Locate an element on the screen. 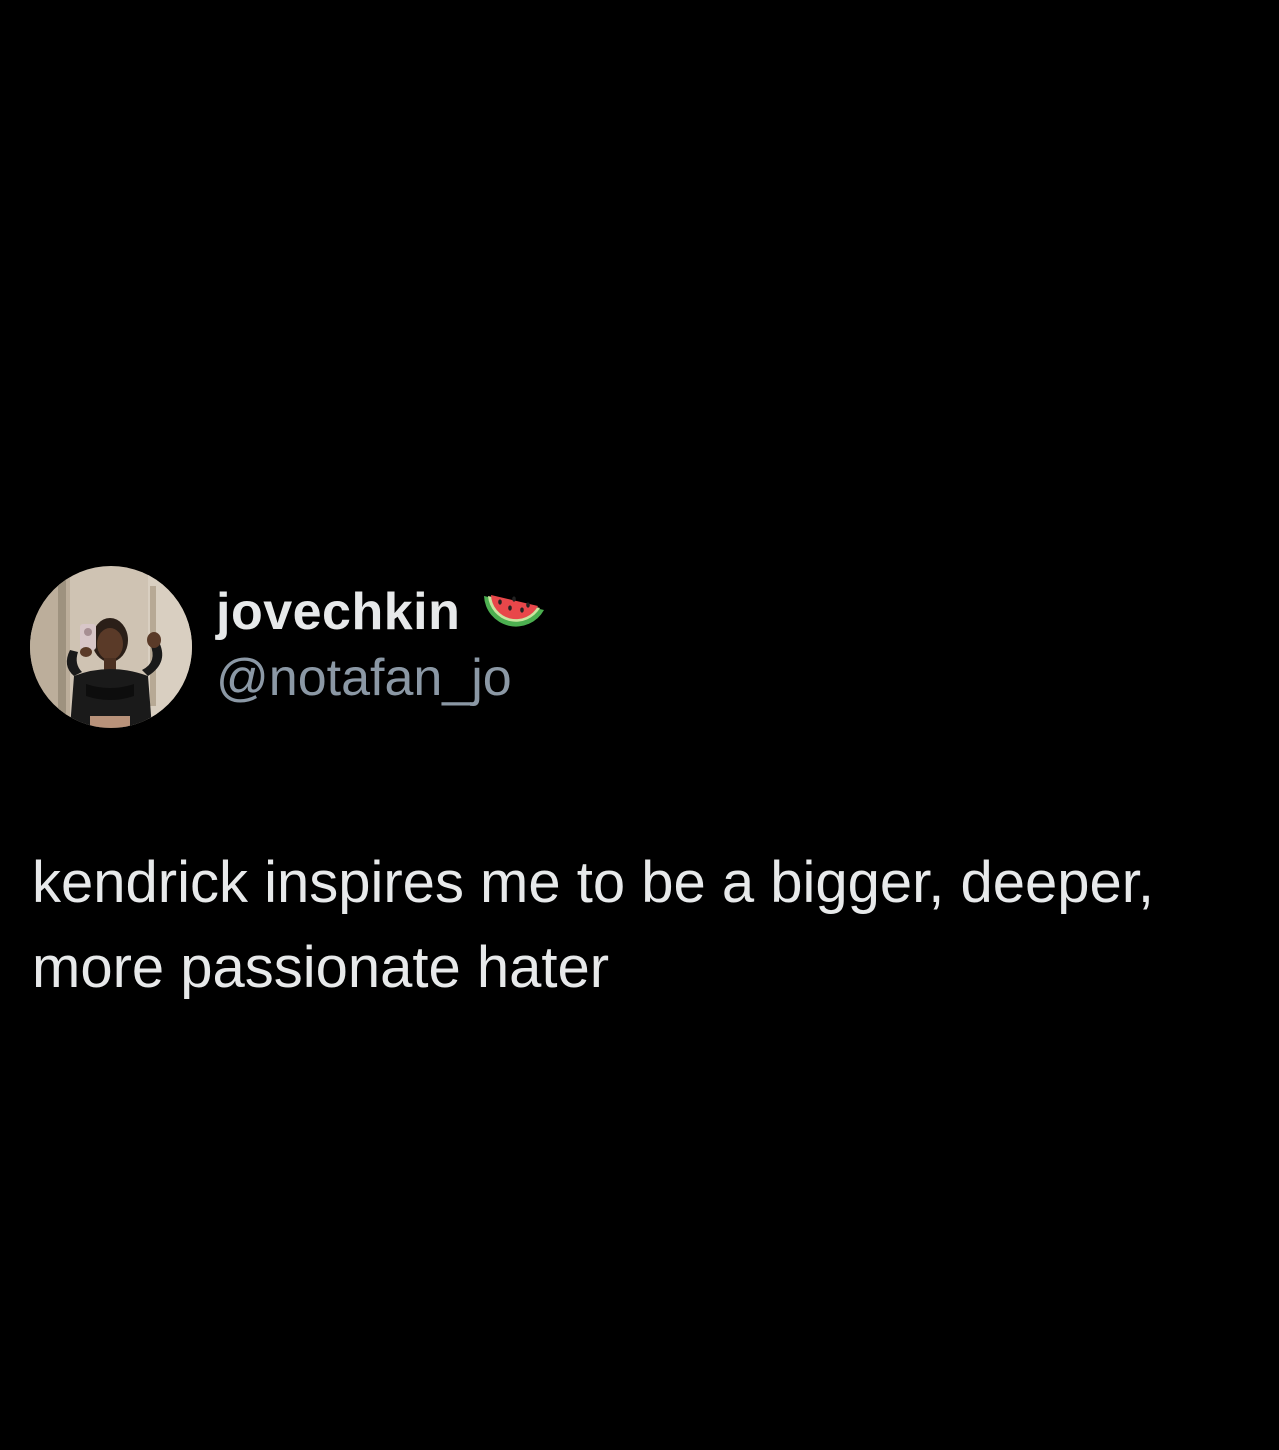 This screenshot has height=1450, width=1279. tweet-header: jovechkin @notafan_jo is located at coordinates (640, 647).